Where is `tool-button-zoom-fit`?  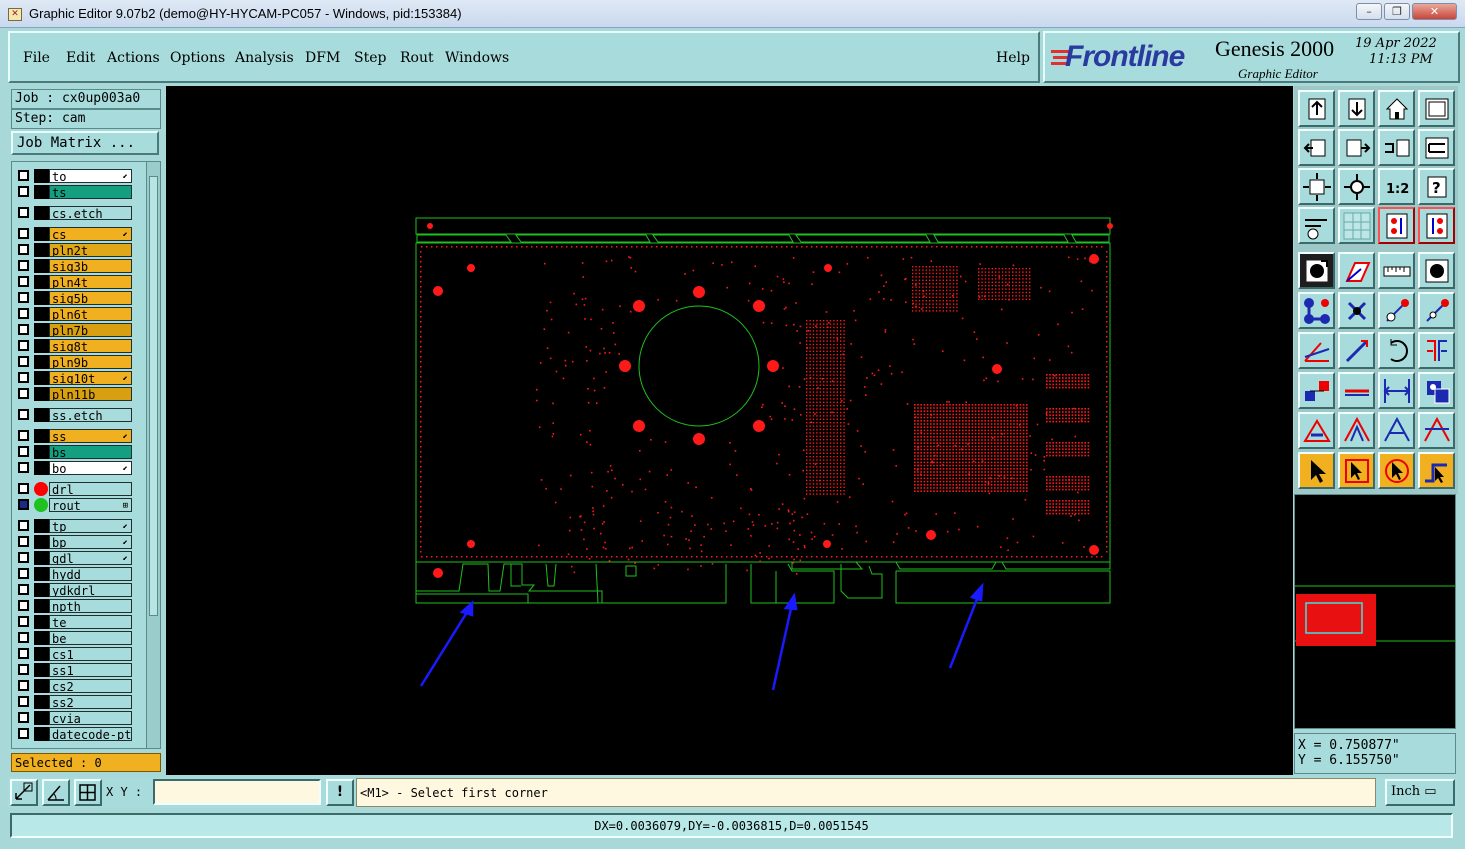
tool-button-zoom-fit is located at coordinates (1316, 186).